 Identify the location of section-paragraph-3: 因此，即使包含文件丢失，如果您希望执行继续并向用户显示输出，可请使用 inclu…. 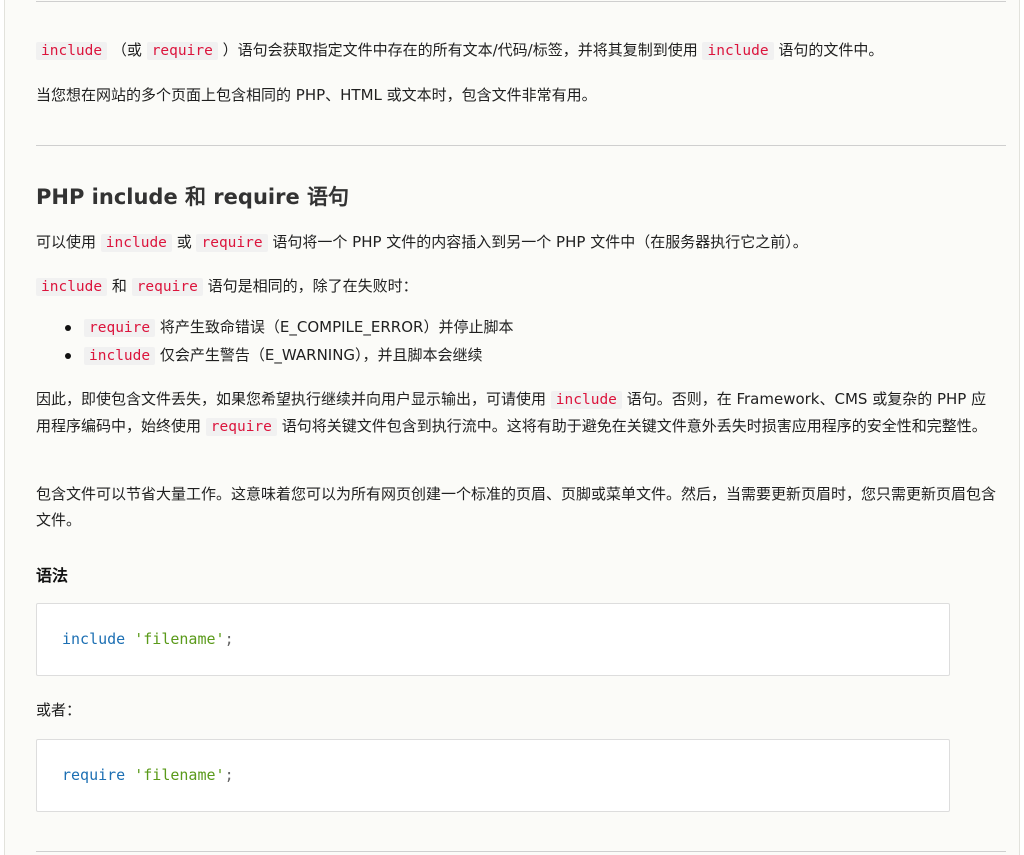
(516, 413).